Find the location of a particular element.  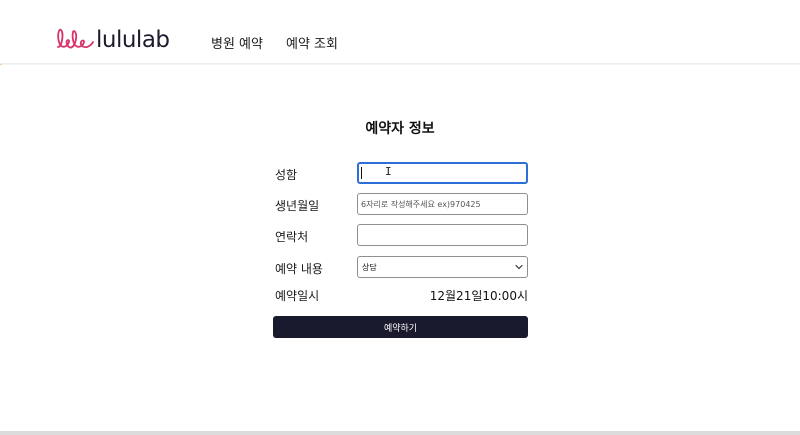

reservation-date-label: 예약일시 is located at coordinates (297, 296).